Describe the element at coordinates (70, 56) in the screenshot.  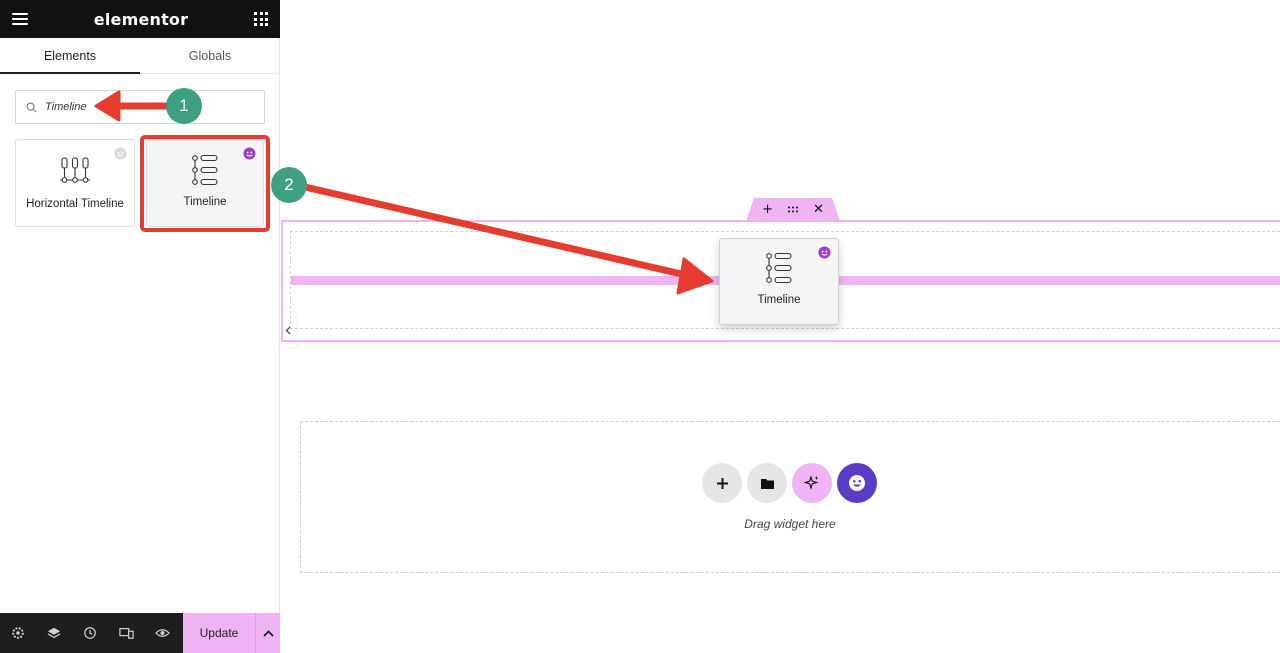
I see `tab-elements: Elements` at that location.